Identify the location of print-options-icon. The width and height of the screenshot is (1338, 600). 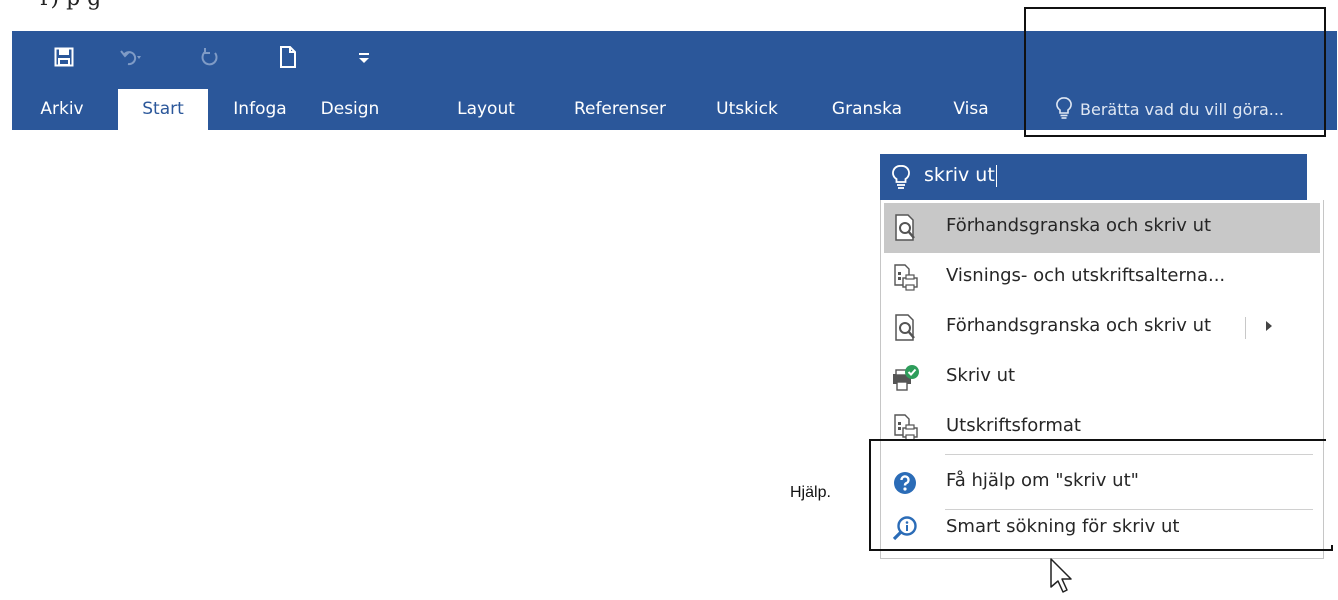
(905, 278).